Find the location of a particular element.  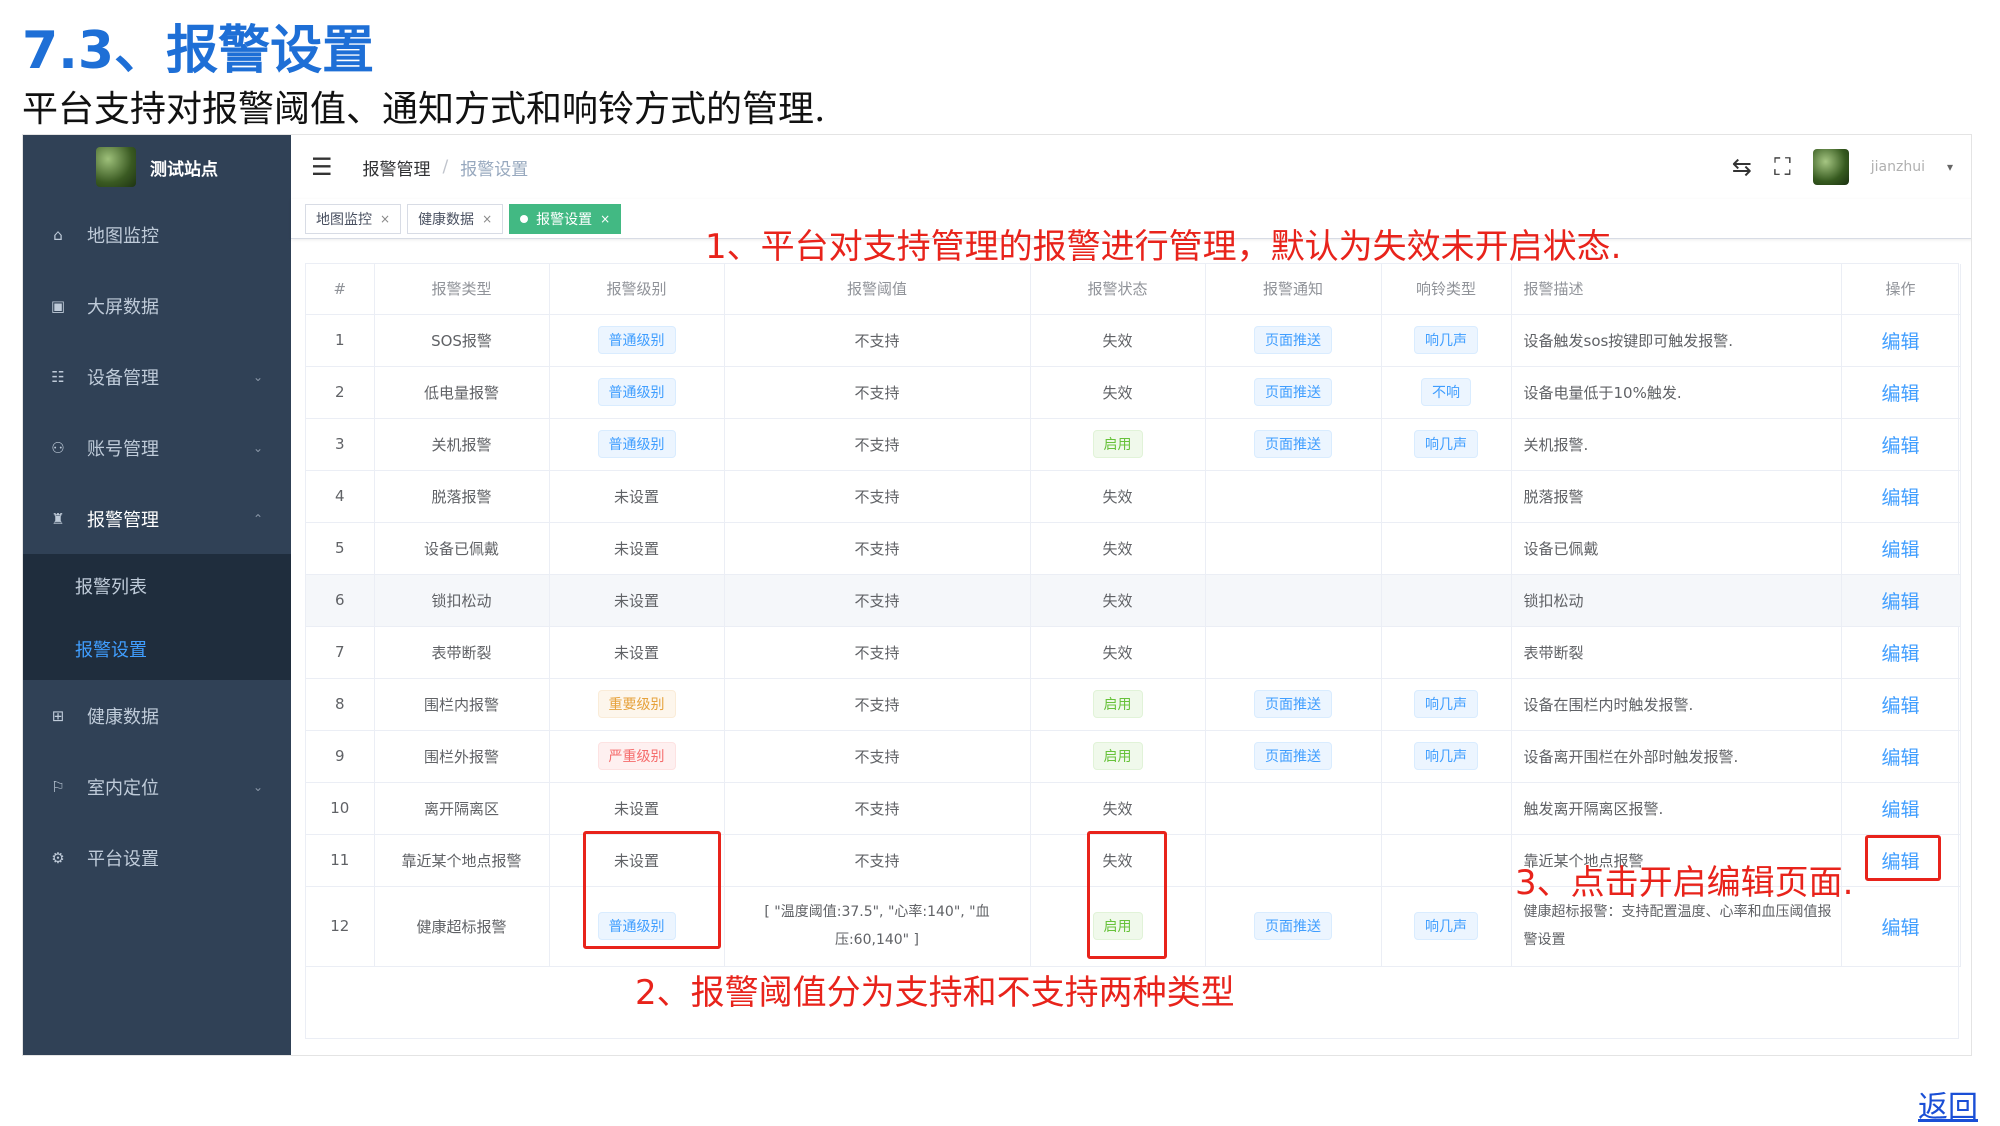

column-header: 报警描述 is located at coordinates (1676, 289).